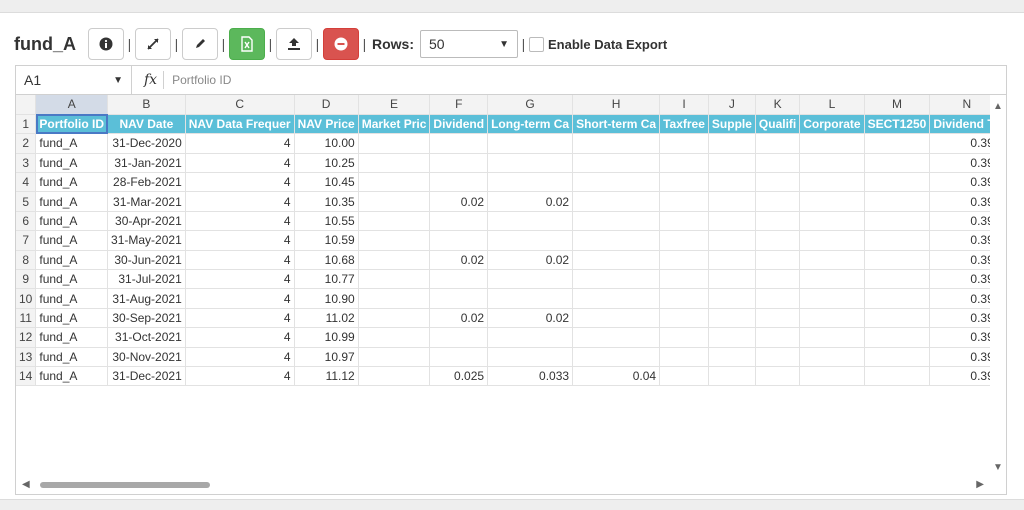  I want to click on grid-cell: 10.99, so click(326, 337).